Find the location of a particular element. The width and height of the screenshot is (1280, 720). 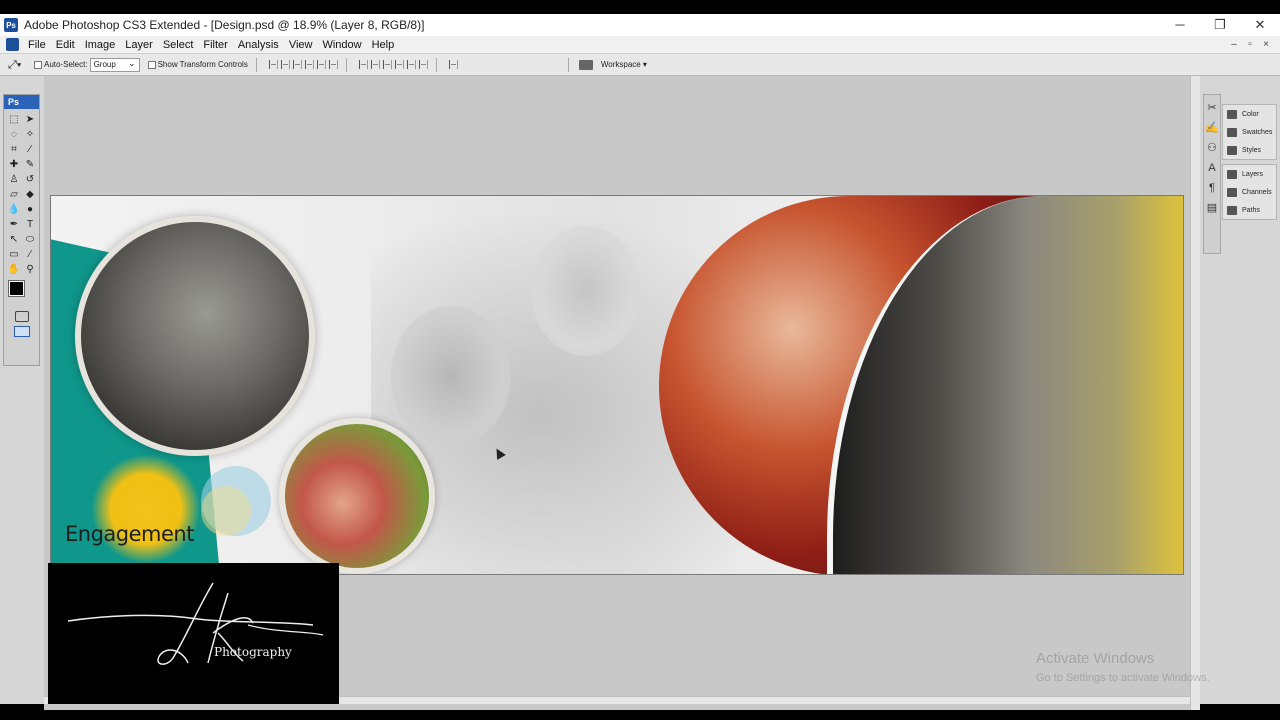

align-vcenter-icon is located at coordinates (285, 64).